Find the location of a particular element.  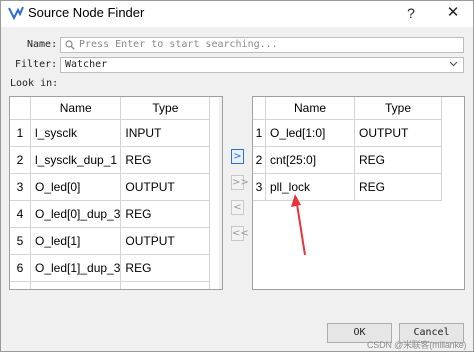

watermark-text: CSDN @米联客(milianke) is located at coordinates (417, 345).